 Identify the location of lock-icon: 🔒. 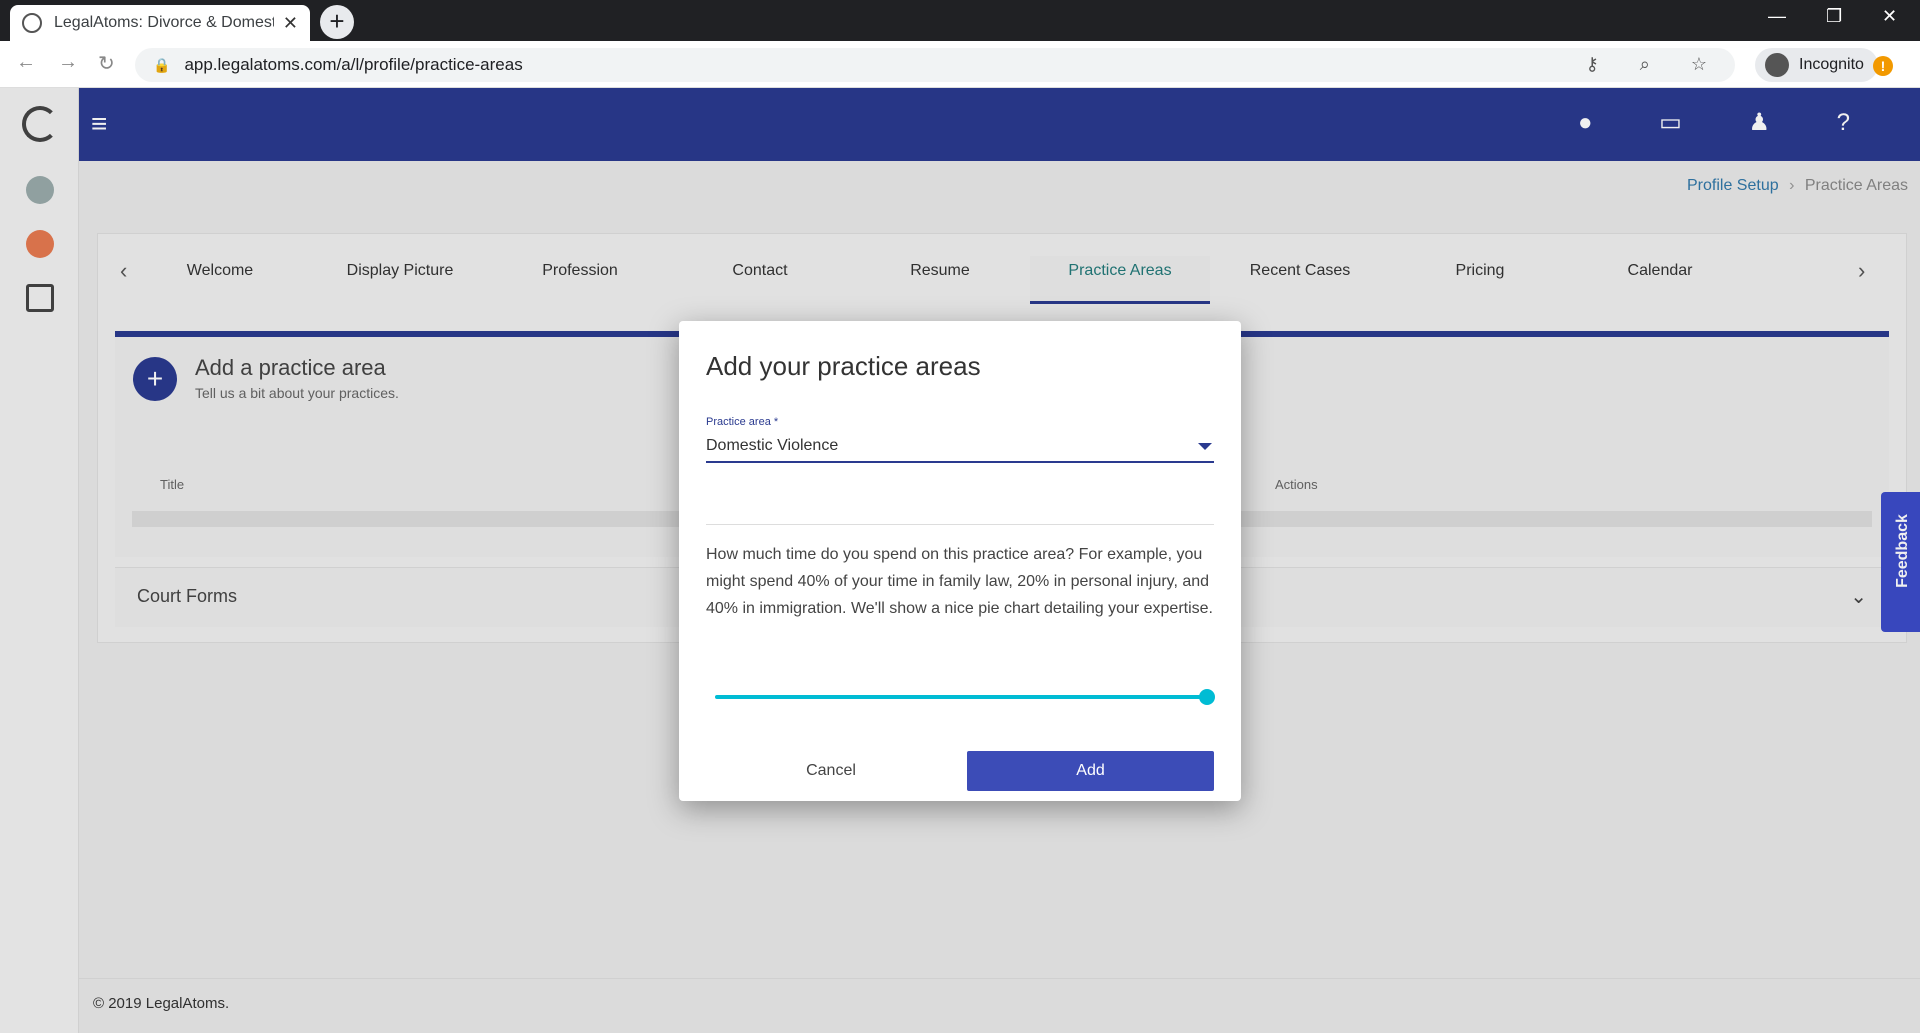
(162, 64).